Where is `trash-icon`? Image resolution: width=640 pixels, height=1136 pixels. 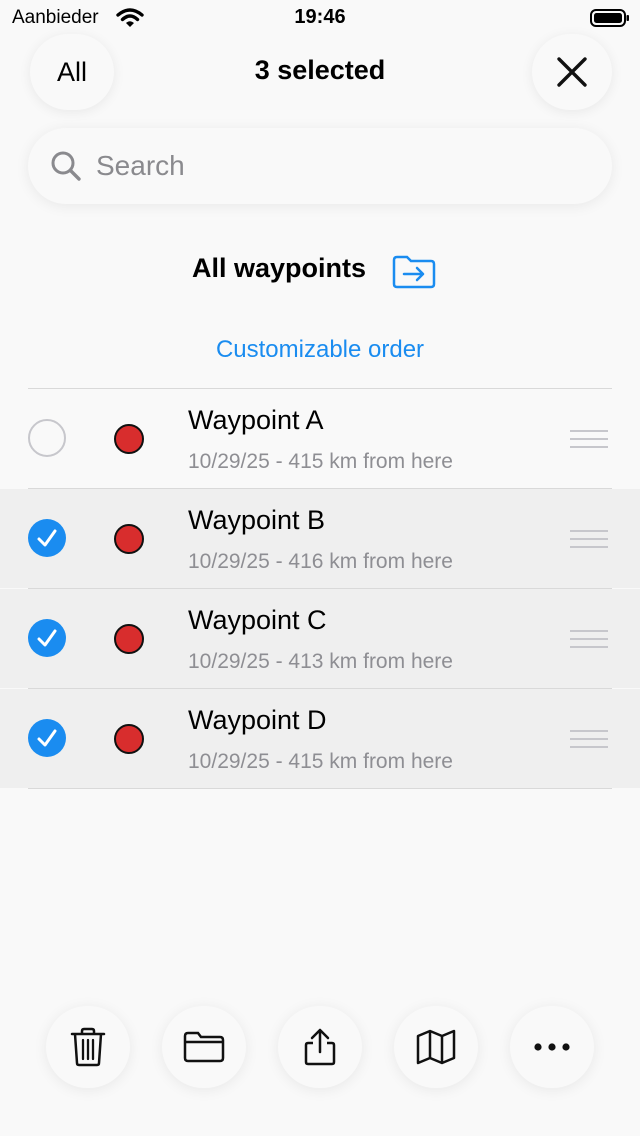 trash-icon is located at coordinates (88, 1047).